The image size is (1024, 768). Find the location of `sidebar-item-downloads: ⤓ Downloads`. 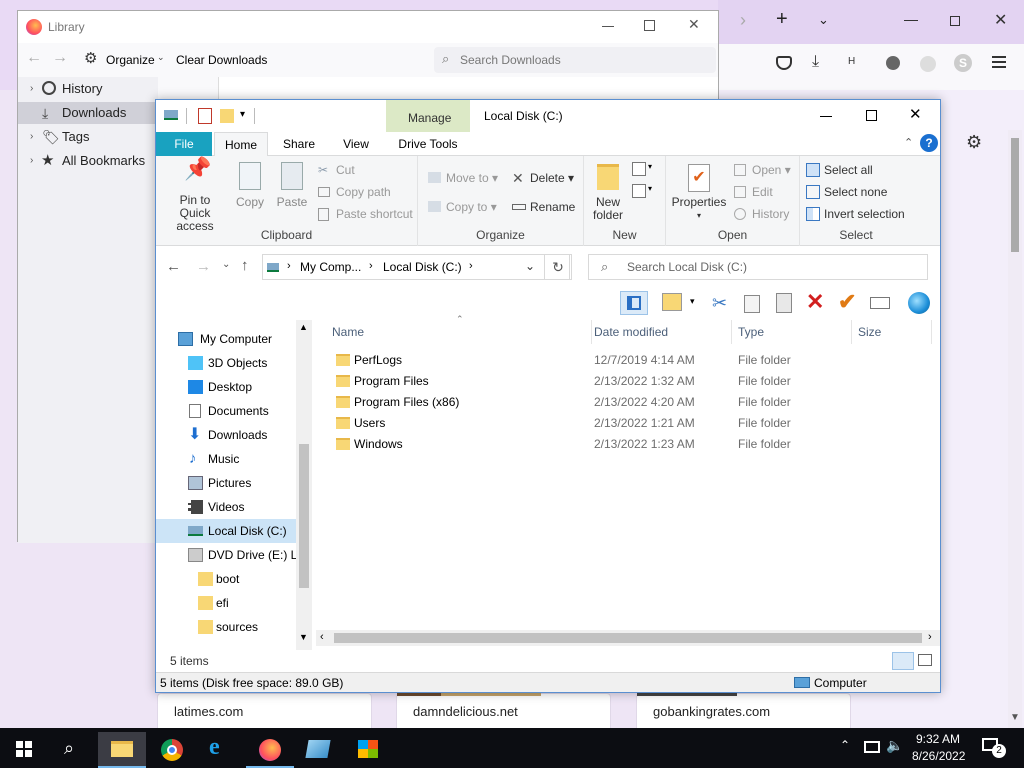

sidebar-item-downloads: ⤓ Downloads is located at coordinates (88, 113).